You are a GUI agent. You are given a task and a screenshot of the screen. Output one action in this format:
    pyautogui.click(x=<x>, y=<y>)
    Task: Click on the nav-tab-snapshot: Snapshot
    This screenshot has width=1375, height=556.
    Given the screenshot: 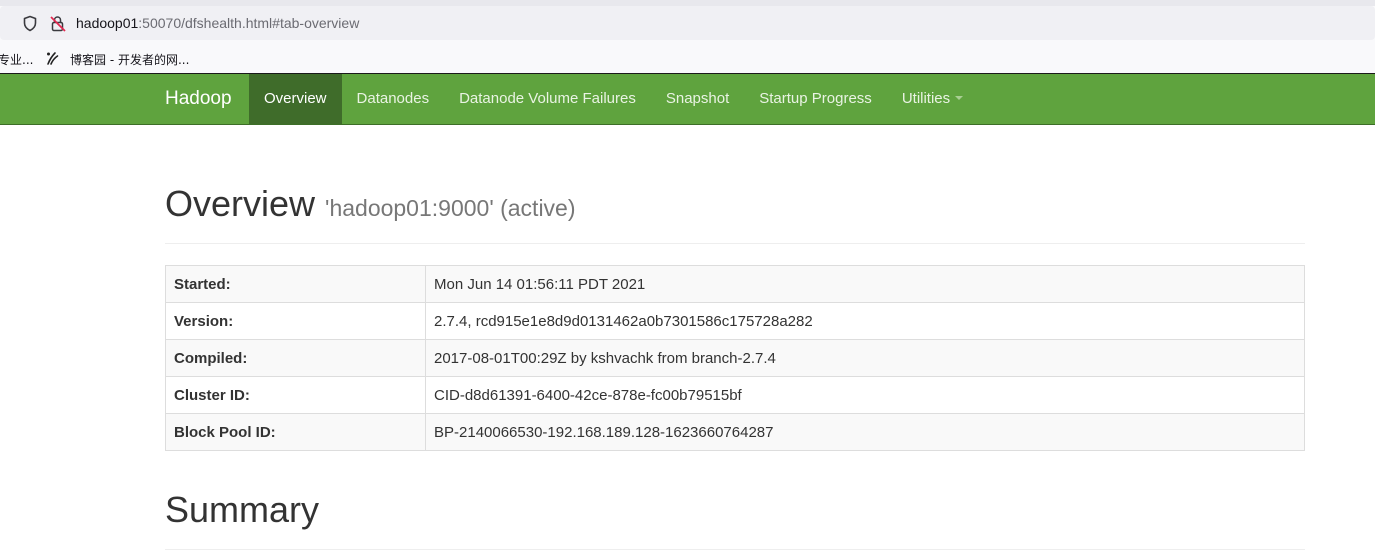 What is the action you would take?
    pyautogui.click(x=697, y=99)
    